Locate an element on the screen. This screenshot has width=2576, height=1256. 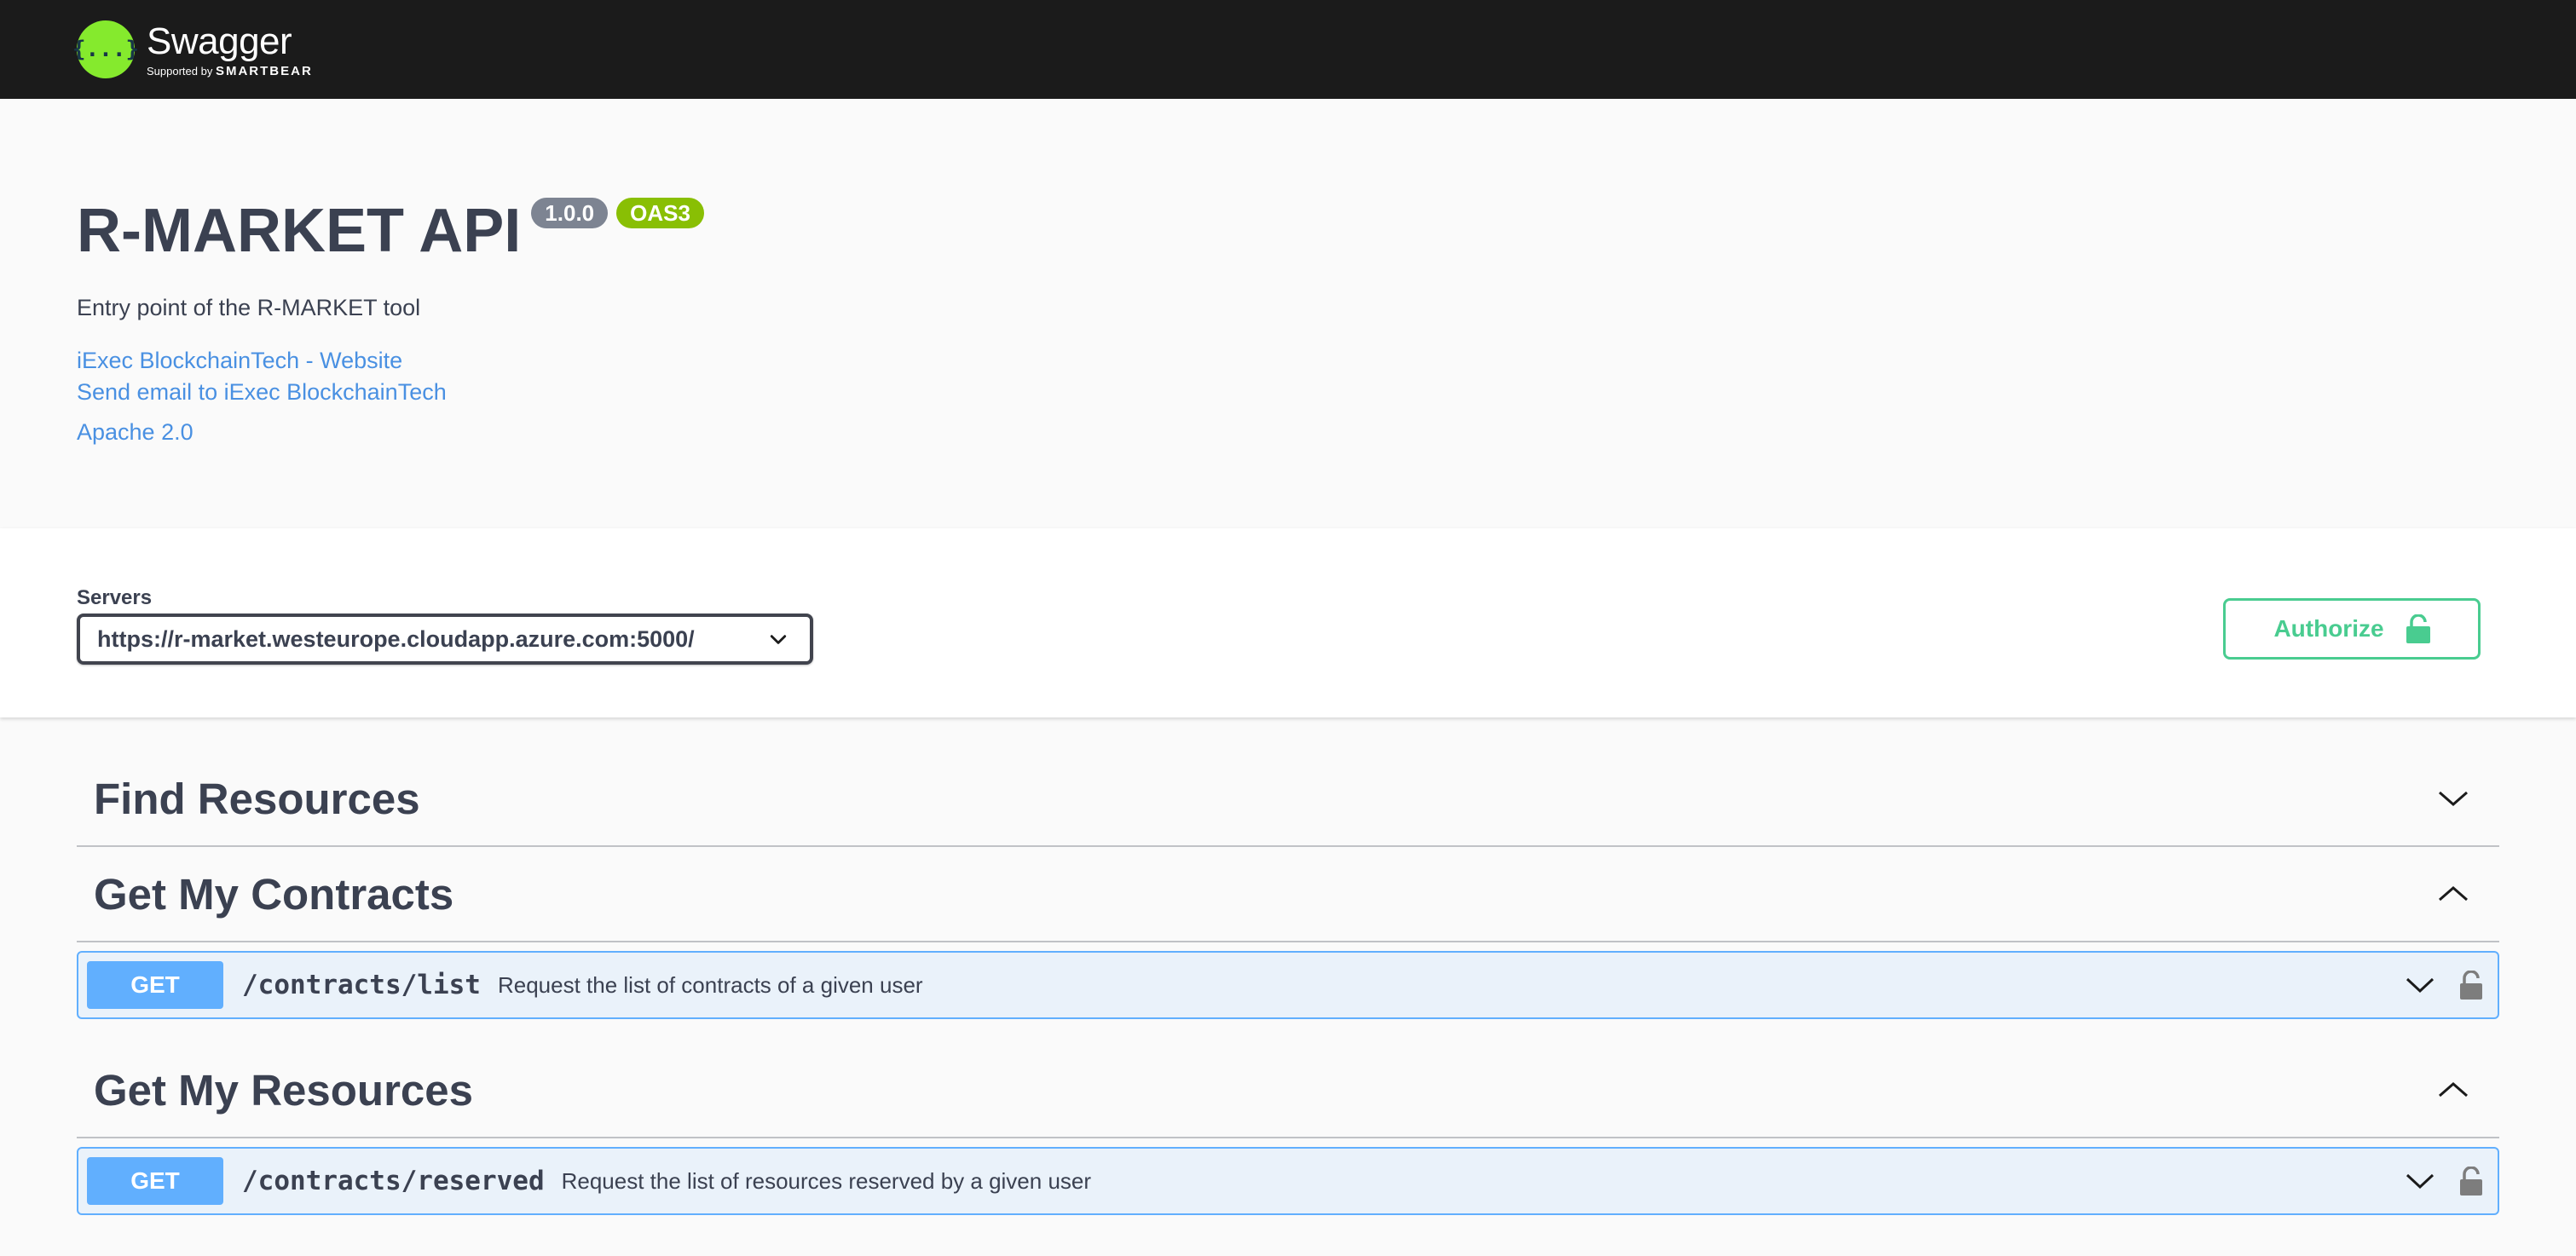
logo-text: Swagger Supported by SMARTBEAR is located at coordinates (230, 49).